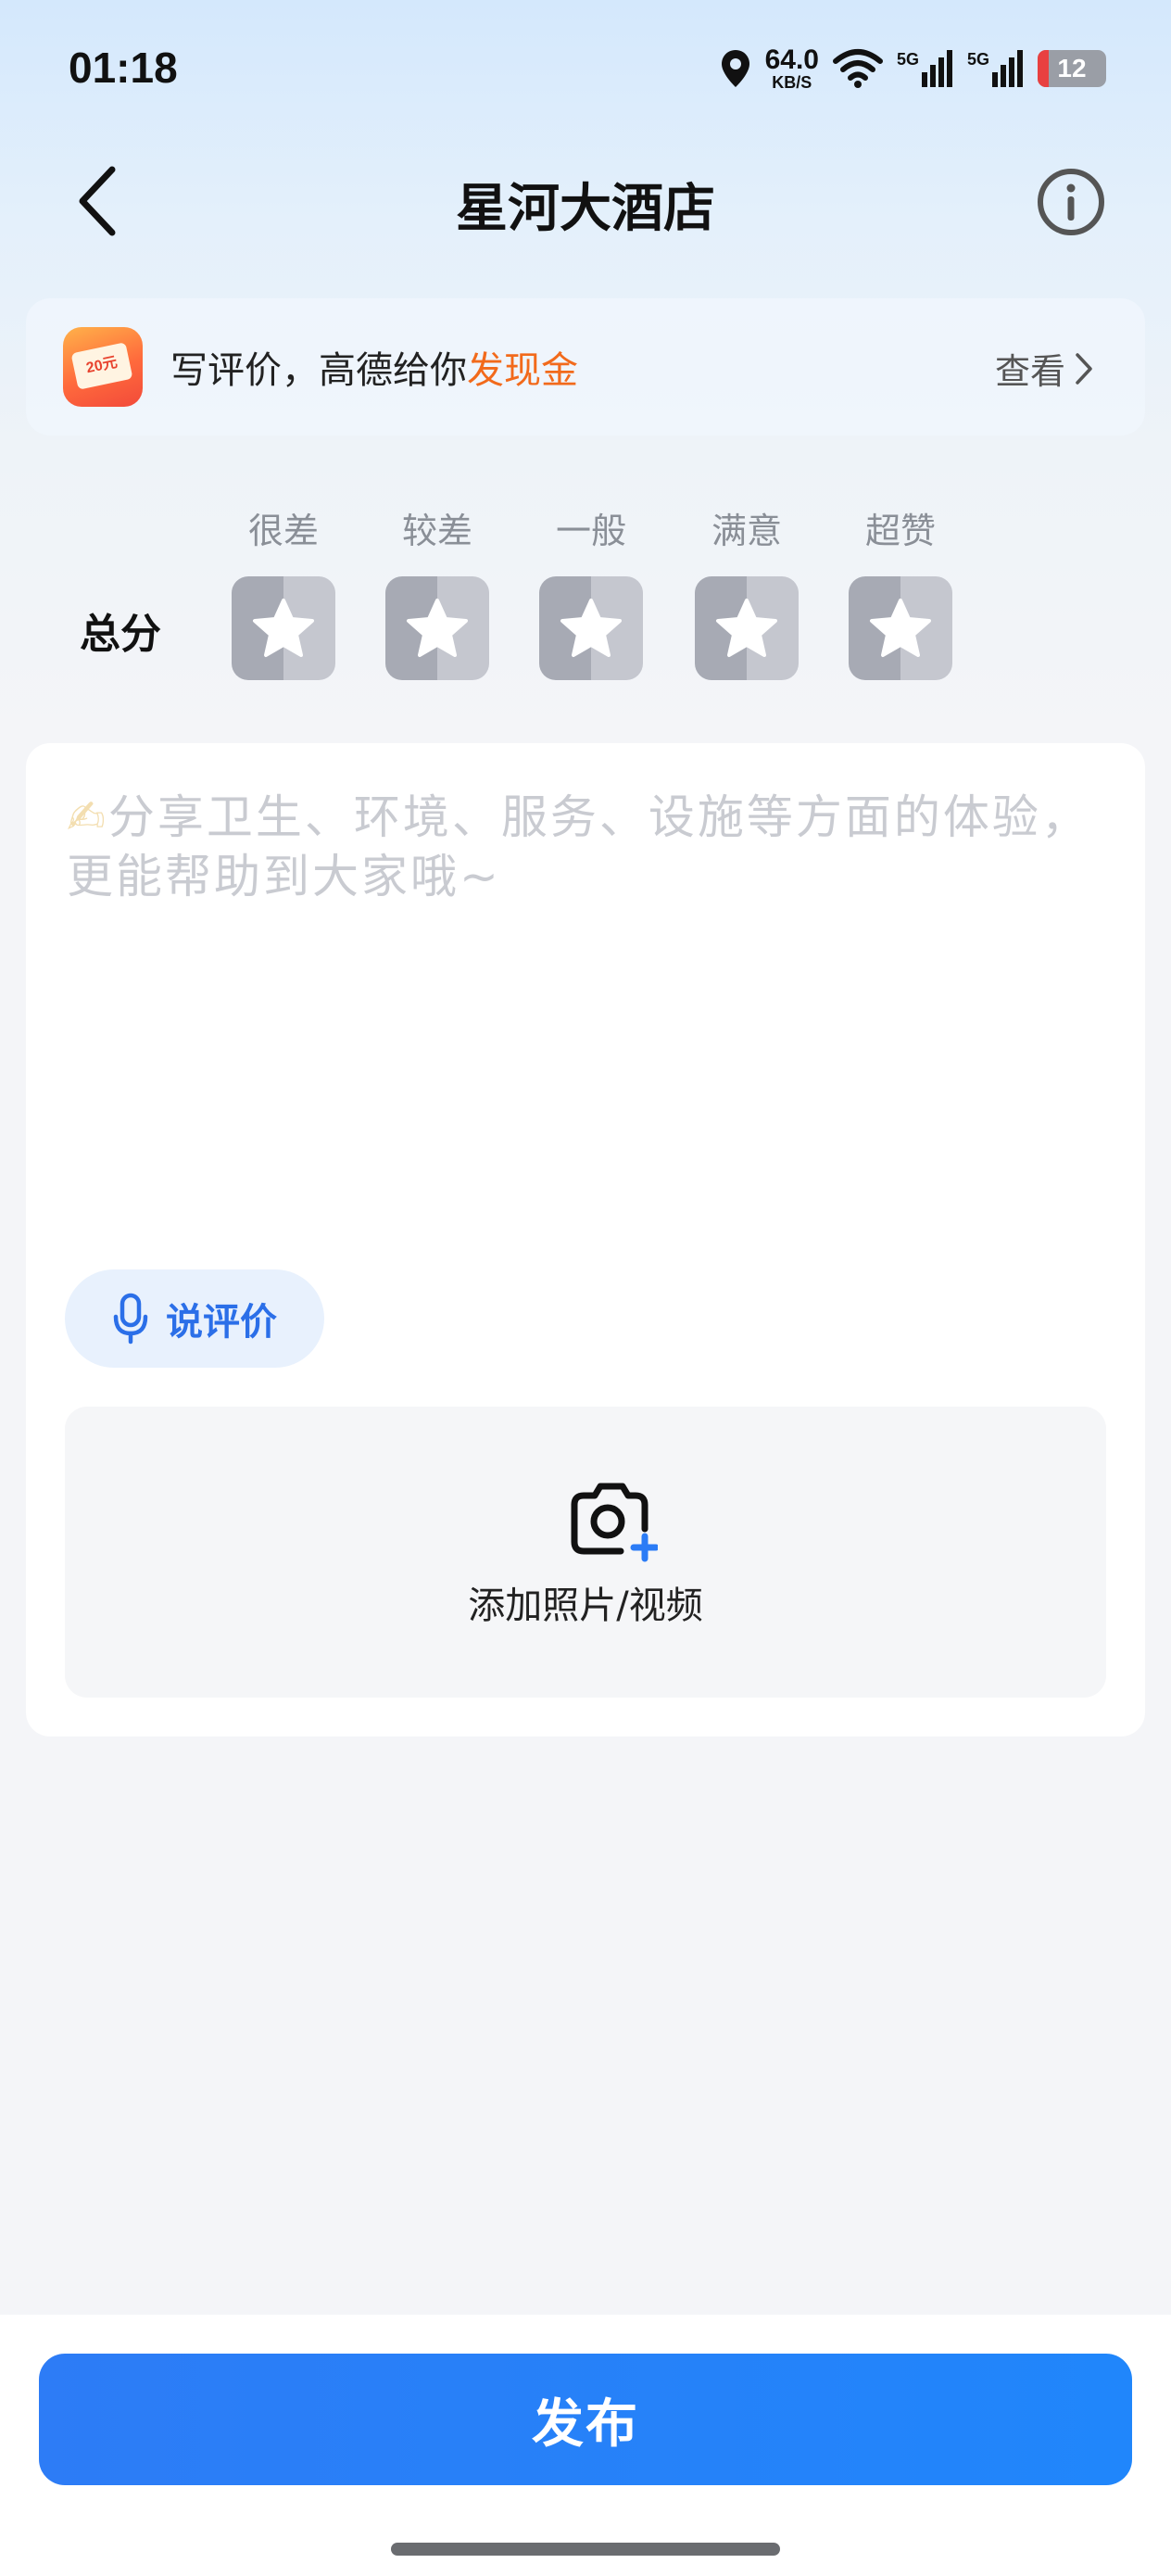 This screenshot has height=2576, width=1171. What do you see at coordinates (792, 60) in the screenshot?
I see `net-speed-value: 64.0` at bounding box center [792, 60].